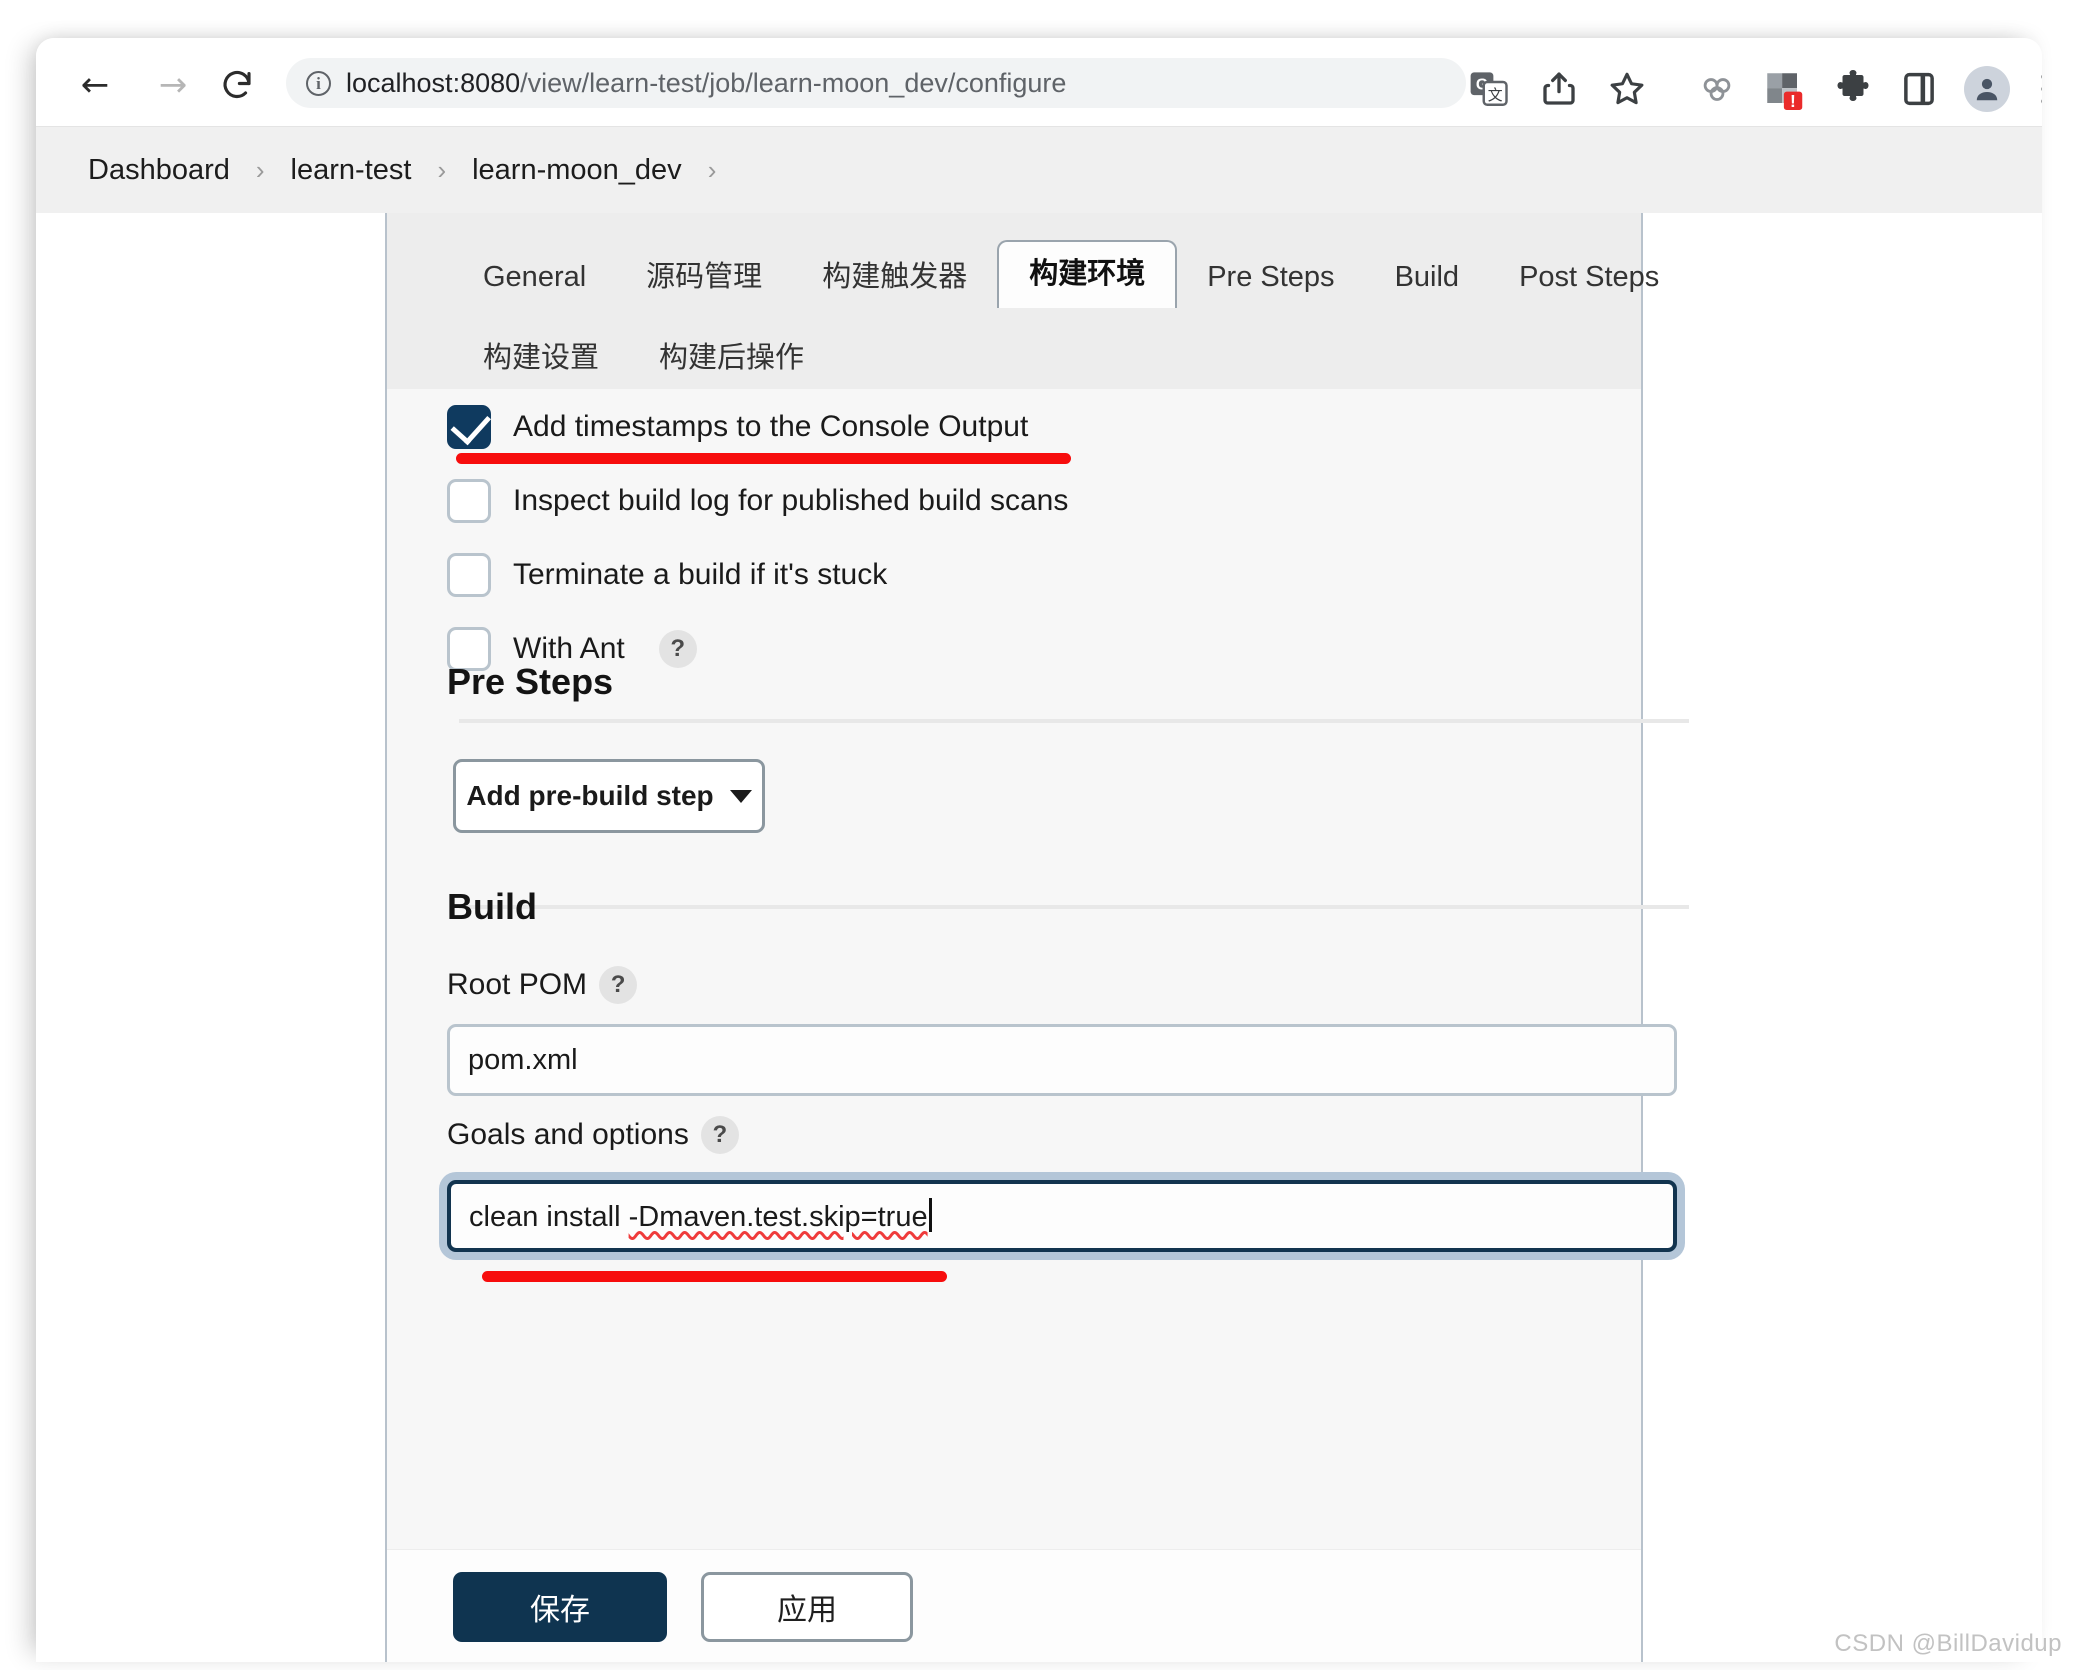 Image resolution: width=2078 pixels, height=1670 pixels. Describe the element at coordinates (1270, 277) in the screenshot. I see `tab-pre-steps: Pre Steps` at that location.